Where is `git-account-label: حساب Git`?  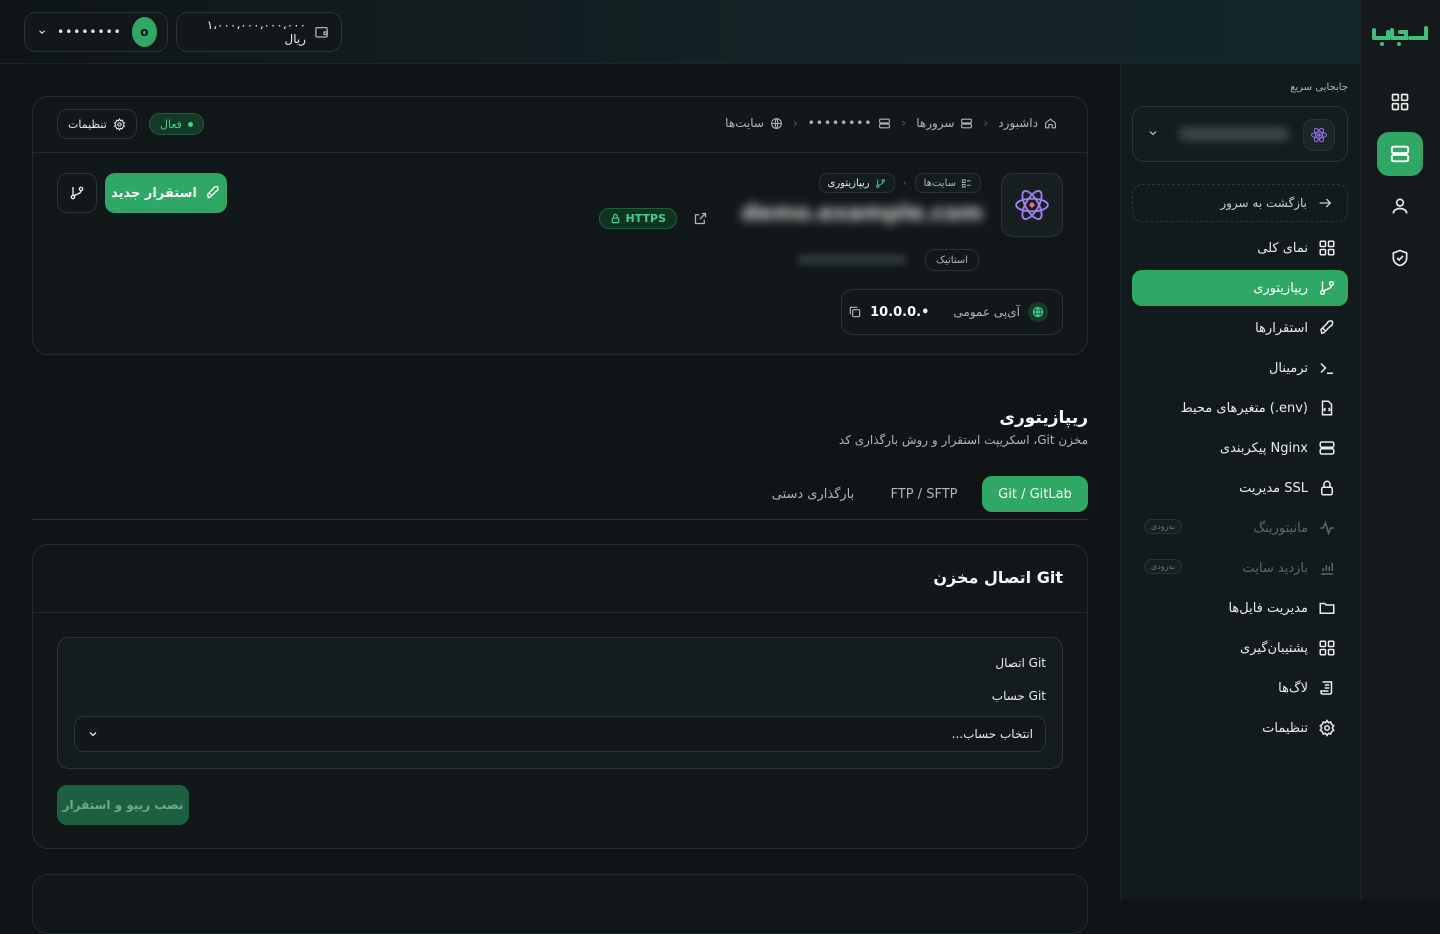
git-account-label: حساب Git is located at coordinates (1018, 696).